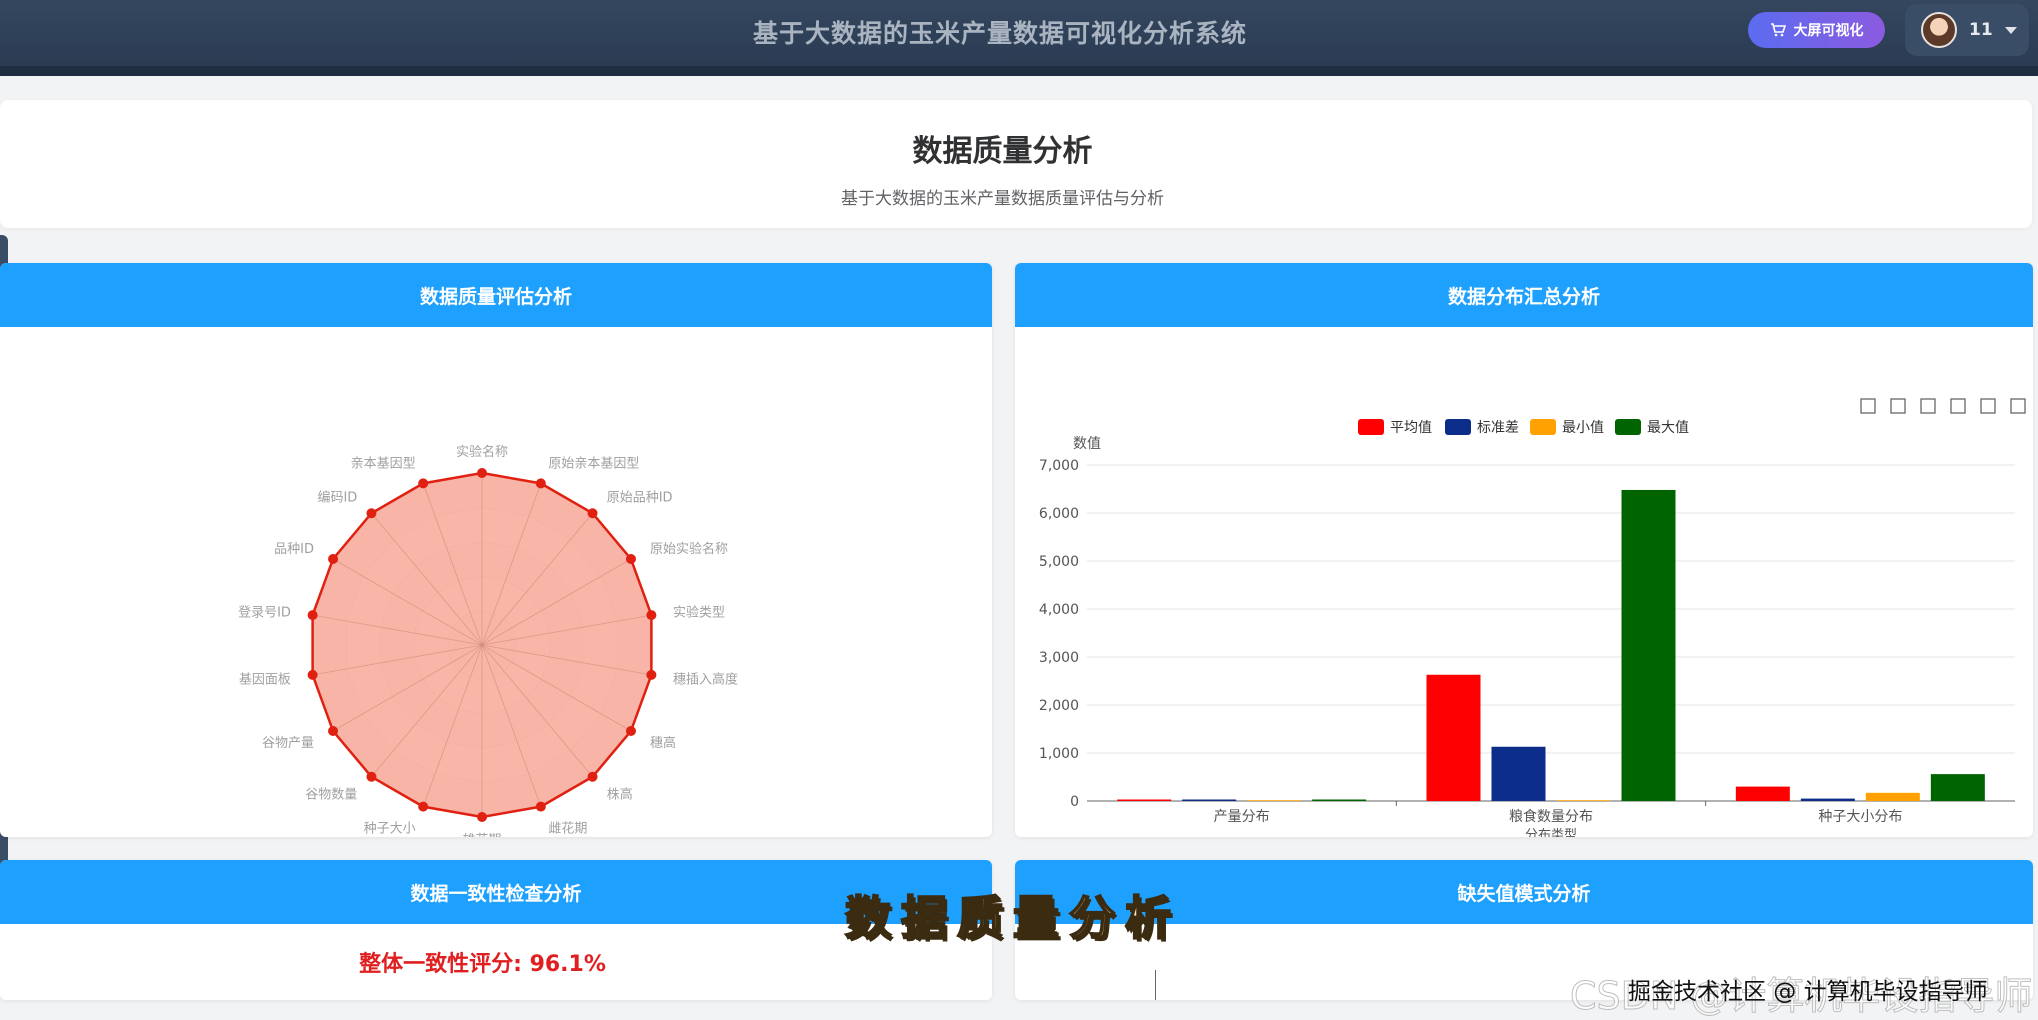  What do you see at coordinates (1155, 985) in the screenshot?
I see `axis-line` at bounding box center [1155, 985].